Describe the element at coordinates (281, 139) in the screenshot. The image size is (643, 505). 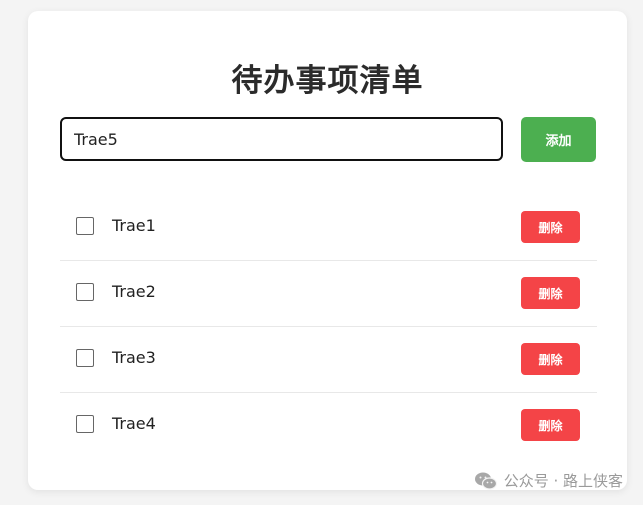
I see `todo-input` at that location.